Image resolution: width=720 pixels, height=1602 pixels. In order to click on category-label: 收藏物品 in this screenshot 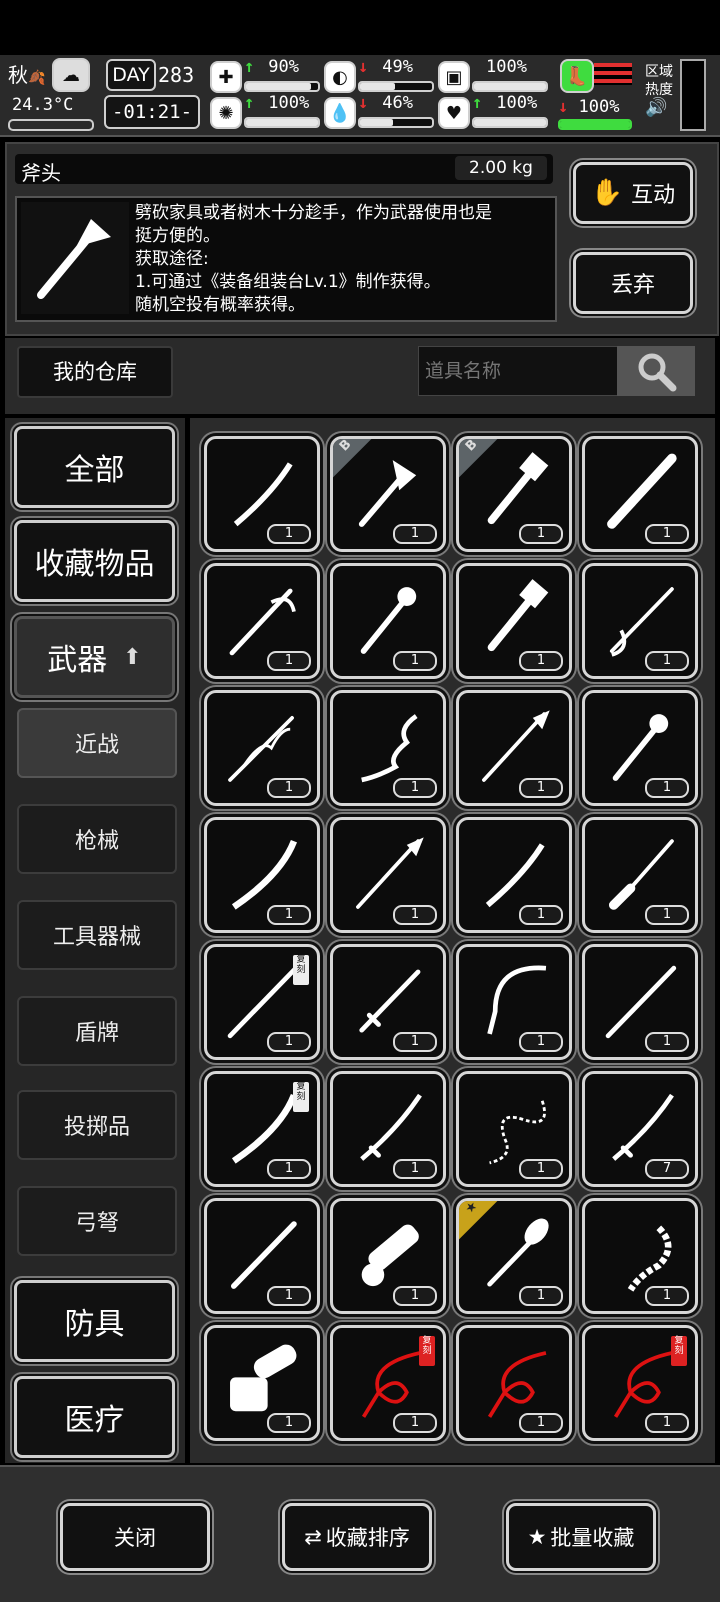, I will do `click(94, 564)`.